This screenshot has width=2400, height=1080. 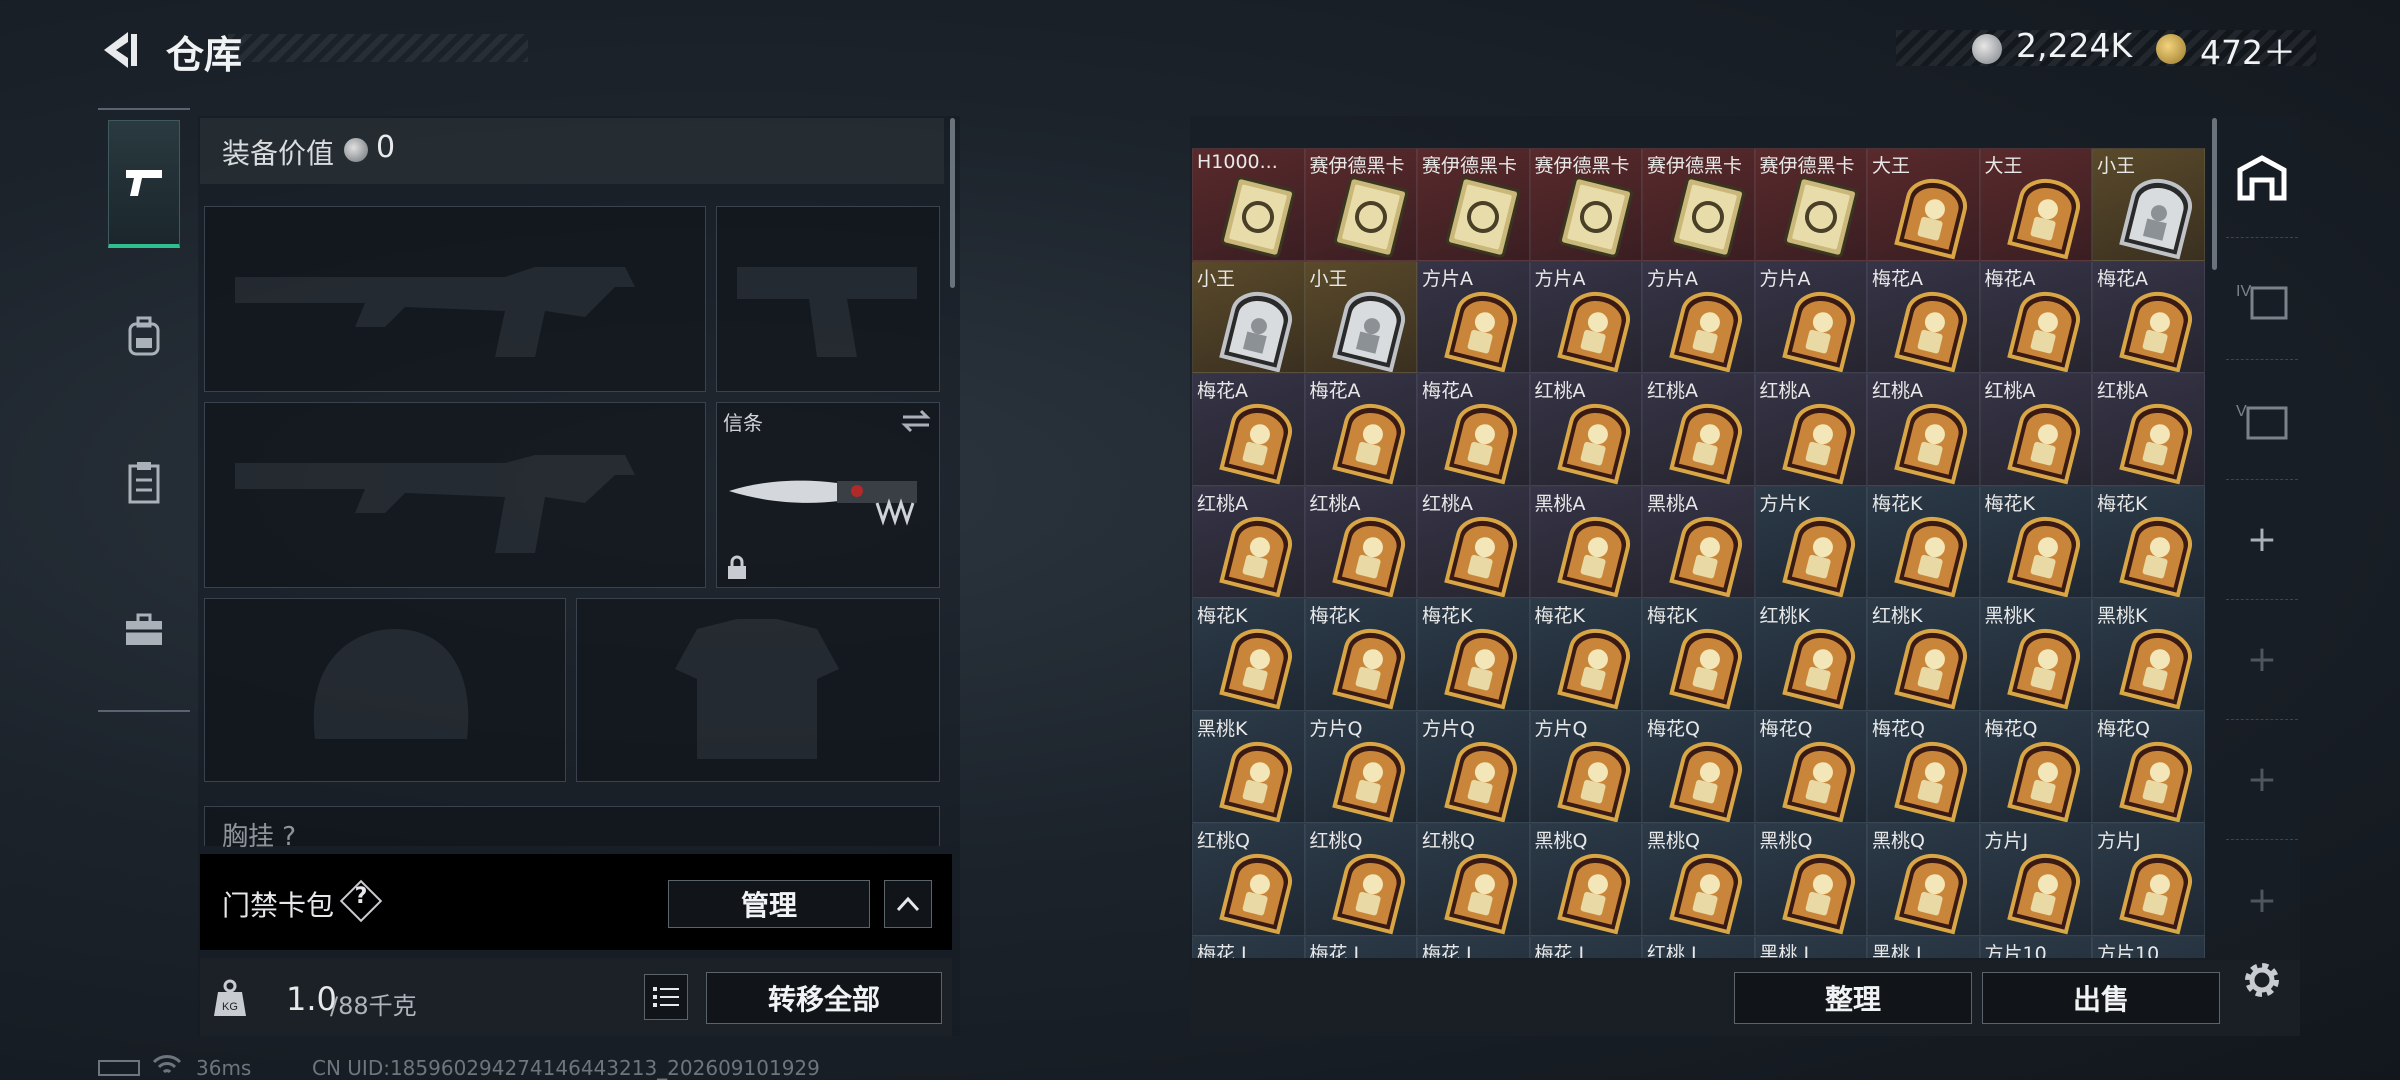 I want to click on melee-slot: 信条, so click(x=828, y=495).